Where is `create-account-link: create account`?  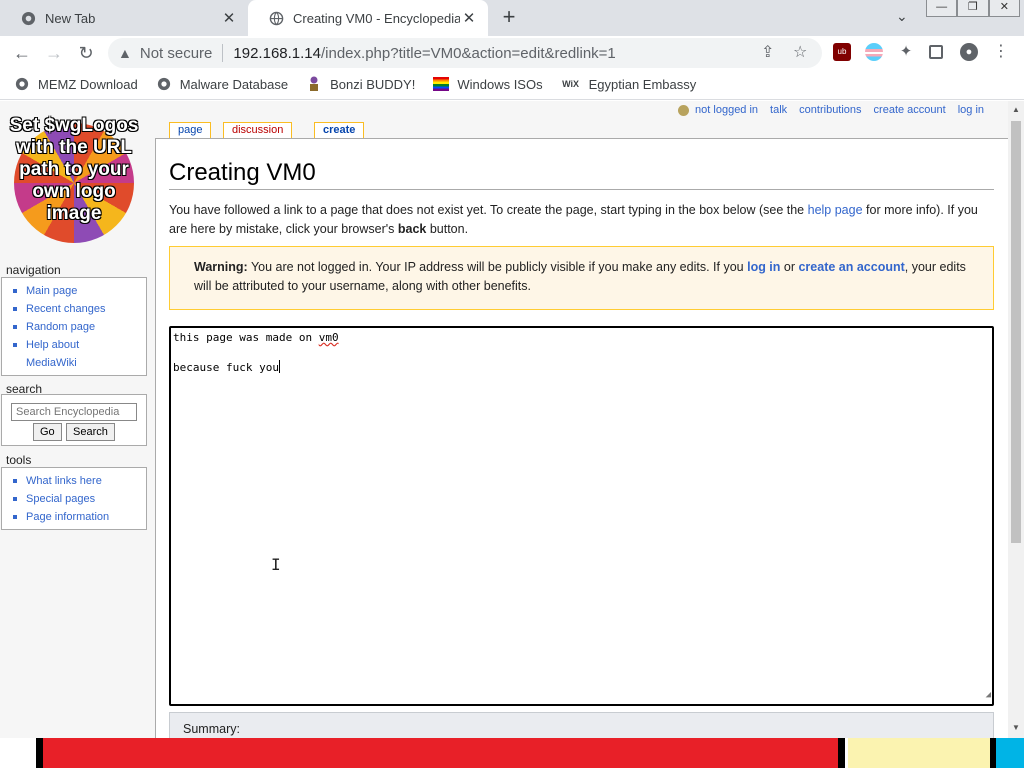 create-account-link: create account is located at coordinates (910, 110).